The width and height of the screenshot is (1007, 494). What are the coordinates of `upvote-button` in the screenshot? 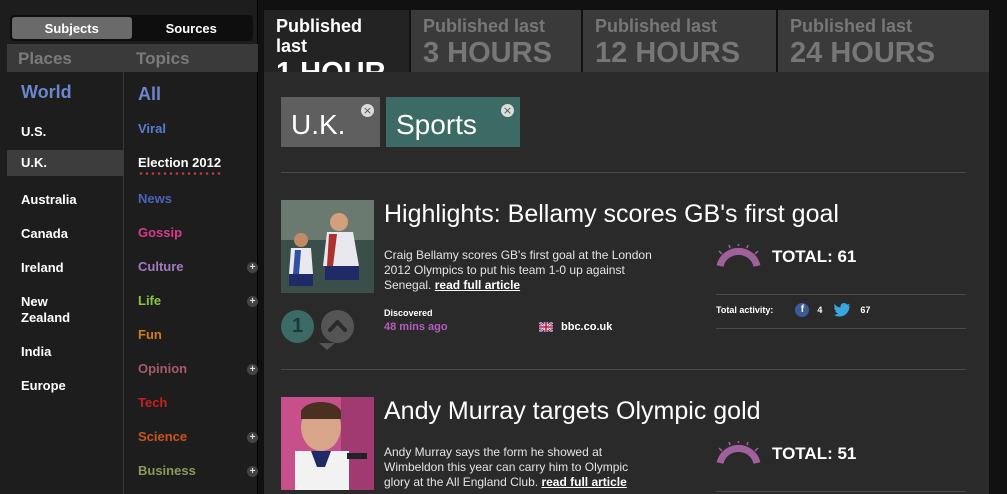 It's located at (337, 326).